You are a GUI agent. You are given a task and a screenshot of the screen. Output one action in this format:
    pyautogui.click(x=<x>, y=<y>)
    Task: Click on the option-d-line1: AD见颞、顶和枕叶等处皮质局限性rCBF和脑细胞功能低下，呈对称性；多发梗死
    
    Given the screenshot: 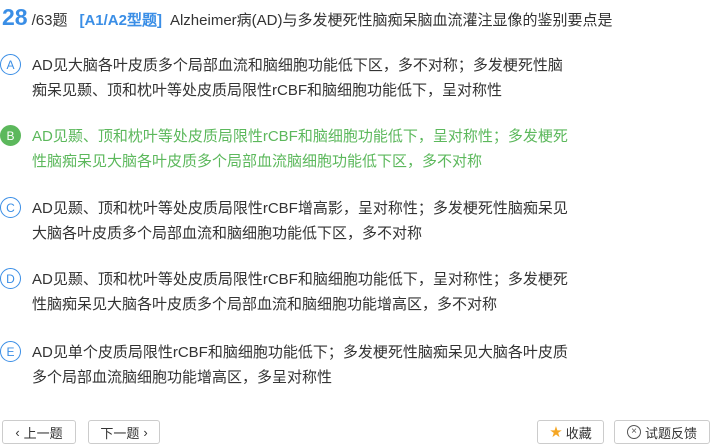 What is the action you would take?
    pyautogui.click(x=300, y=279)
    